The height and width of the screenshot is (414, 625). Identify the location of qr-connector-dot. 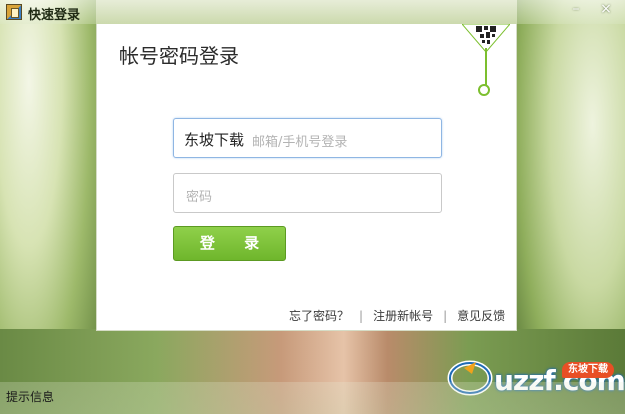
(484, 90).